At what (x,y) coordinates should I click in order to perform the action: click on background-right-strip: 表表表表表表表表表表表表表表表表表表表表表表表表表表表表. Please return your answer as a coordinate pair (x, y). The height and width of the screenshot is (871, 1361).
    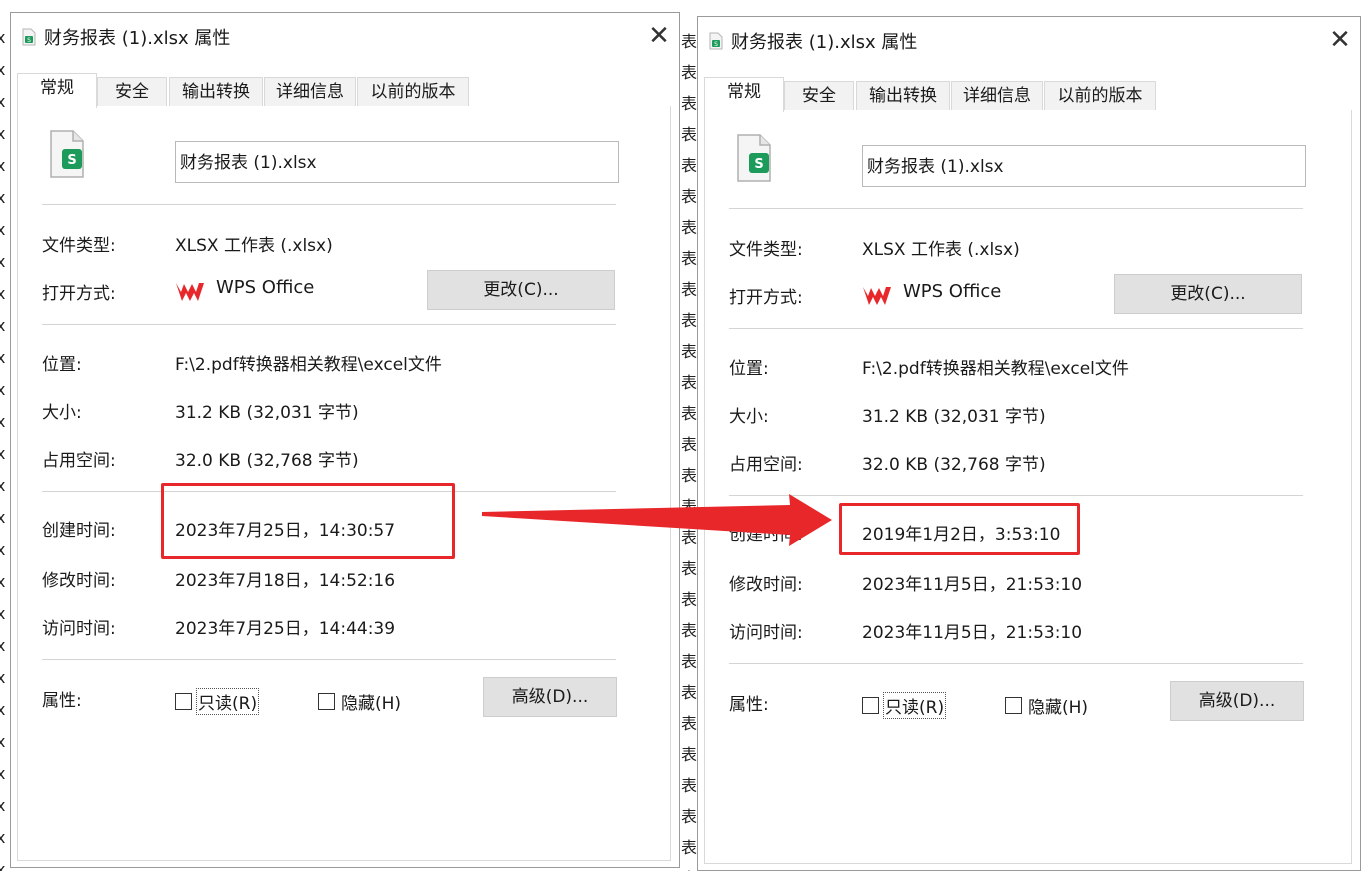
    Looking at the image, I should click on (689, 435).